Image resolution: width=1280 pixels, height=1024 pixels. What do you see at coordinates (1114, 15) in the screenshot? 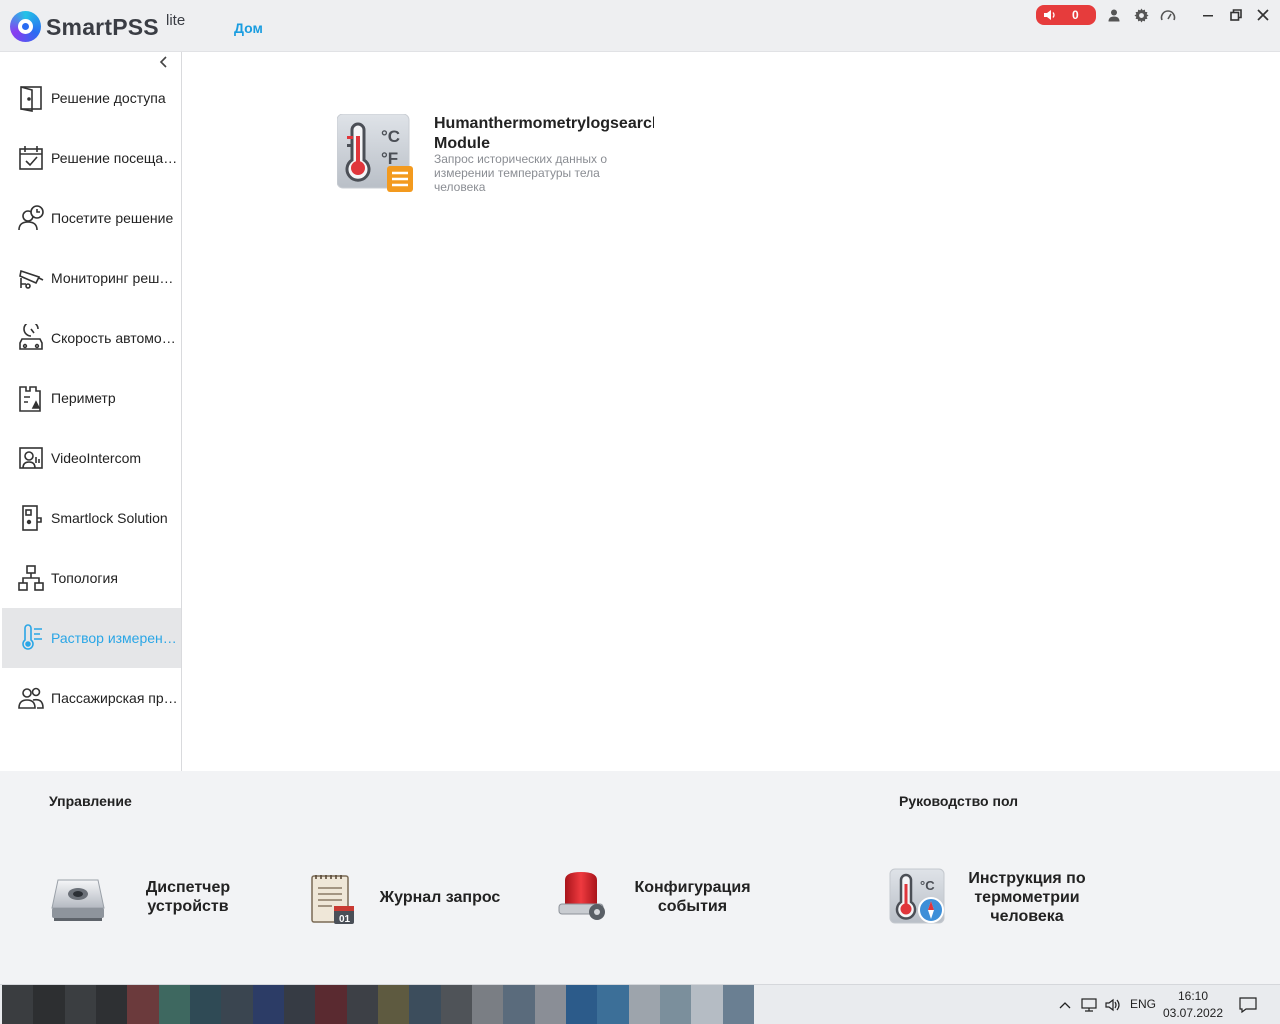
I see `user-icon` at bounding box center [1114, 15].